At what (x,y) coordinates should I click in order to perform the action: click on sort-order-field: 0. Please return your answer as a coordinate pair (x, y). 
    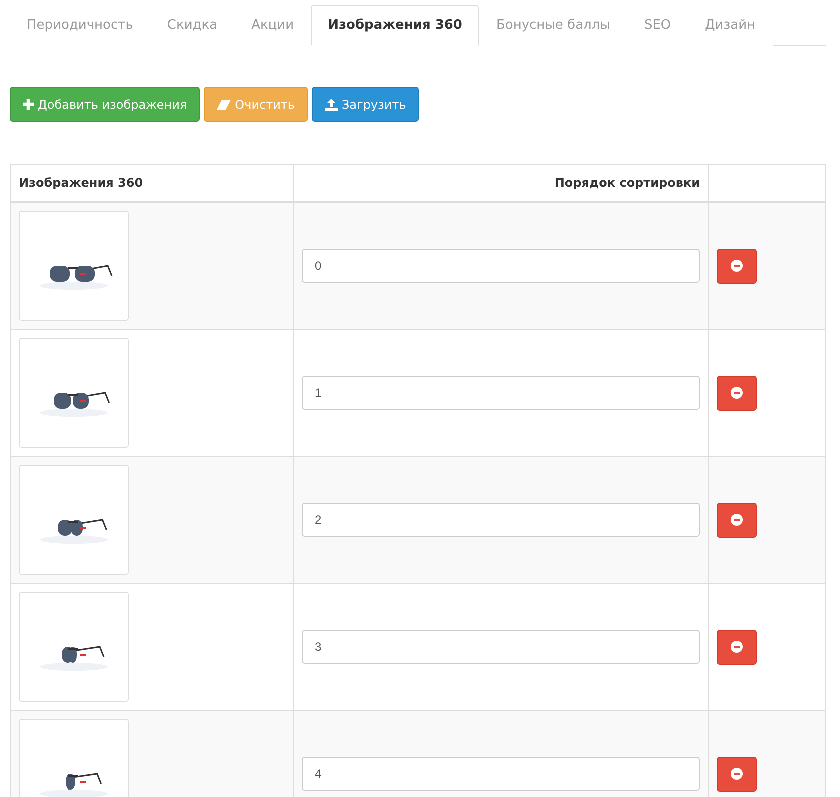
    Looking at the image, I should click on (501, 266).